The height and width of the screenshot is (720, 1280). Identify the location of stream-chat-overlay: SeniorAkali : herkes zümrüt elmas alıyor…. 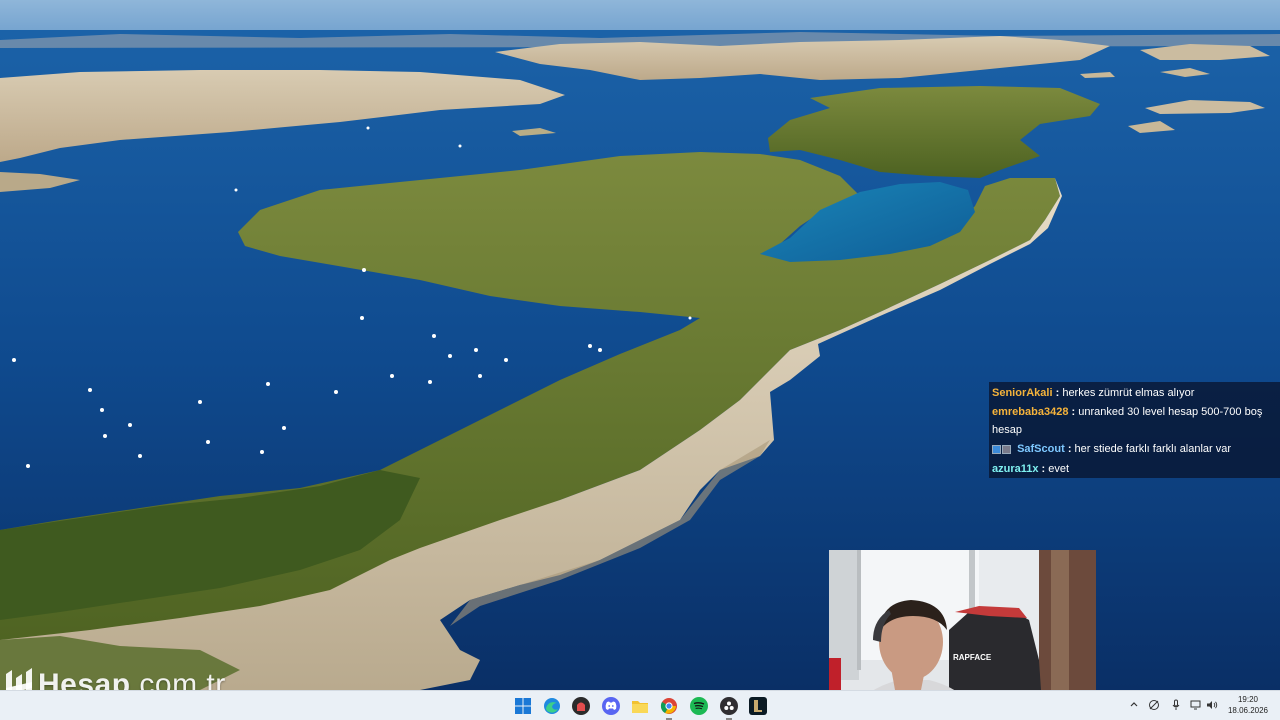
(1134, 430).